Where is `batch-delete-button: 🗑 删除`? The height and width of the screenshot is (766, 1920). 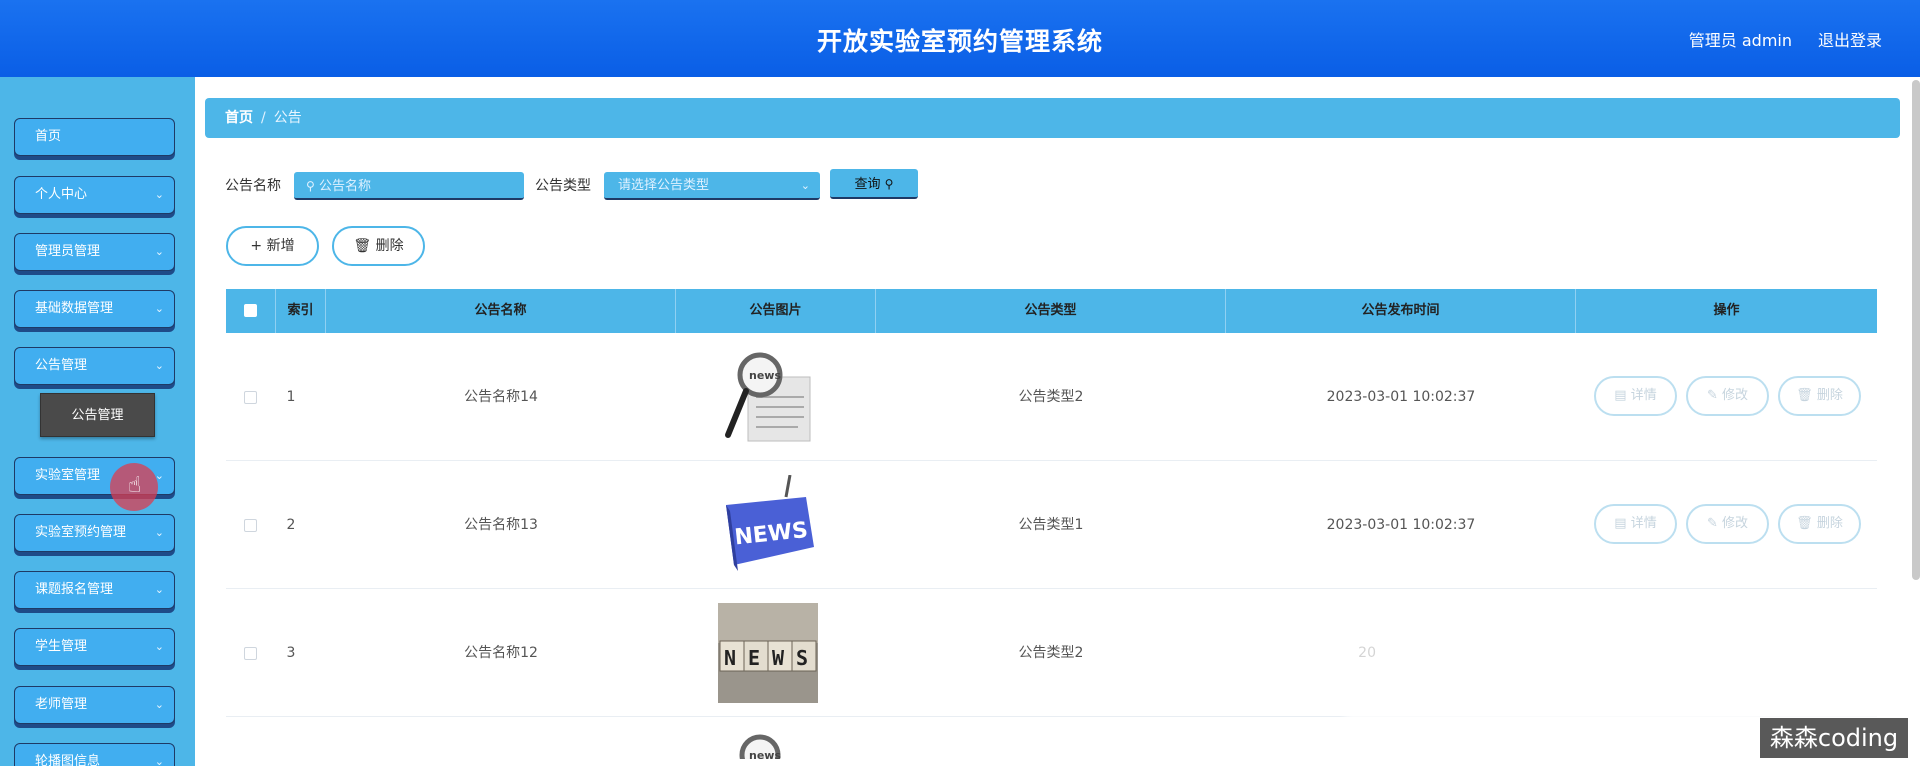 batch-delete-button: 🗑 删除 is located at coordinates (378, 246).